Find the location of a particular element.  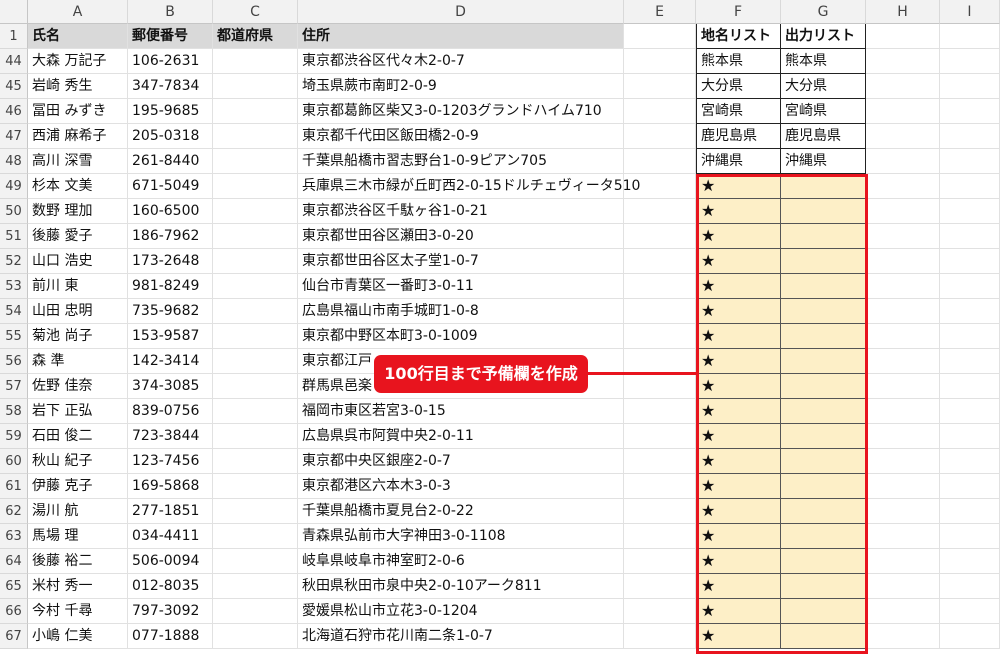

row-number: 60 is located at coordinates (14, 461).